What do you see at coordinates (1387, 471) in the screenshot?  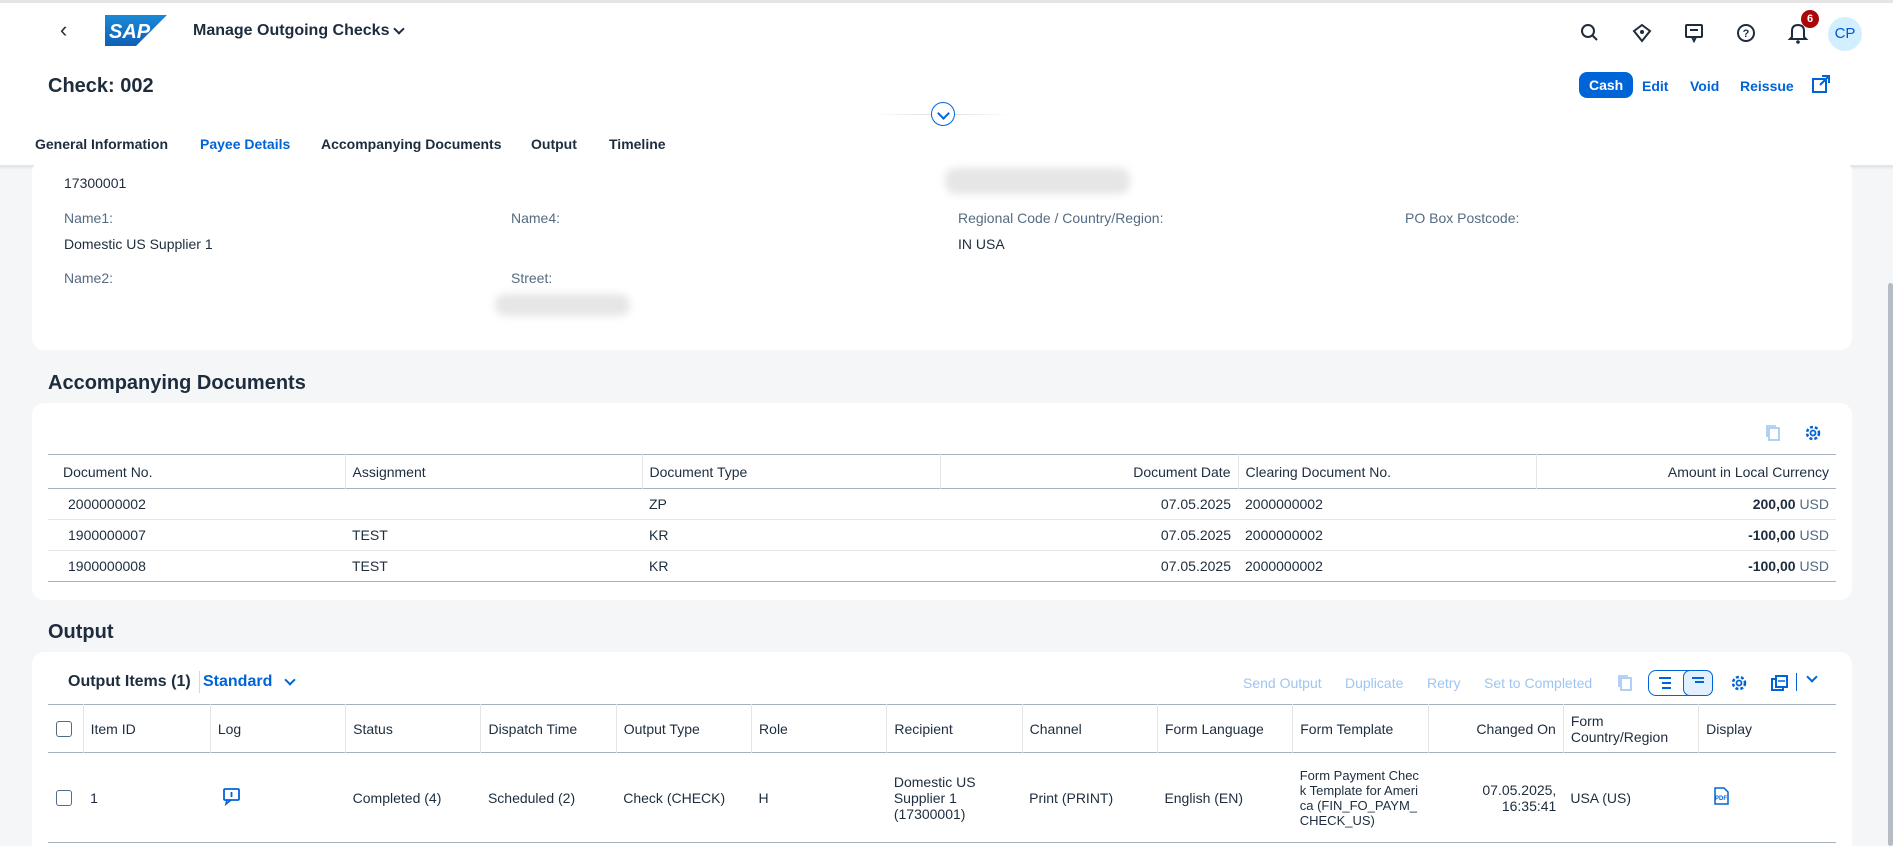 I see `col-clearing-document-no: Clearing Document No.` at bounding box center [1387, 471].